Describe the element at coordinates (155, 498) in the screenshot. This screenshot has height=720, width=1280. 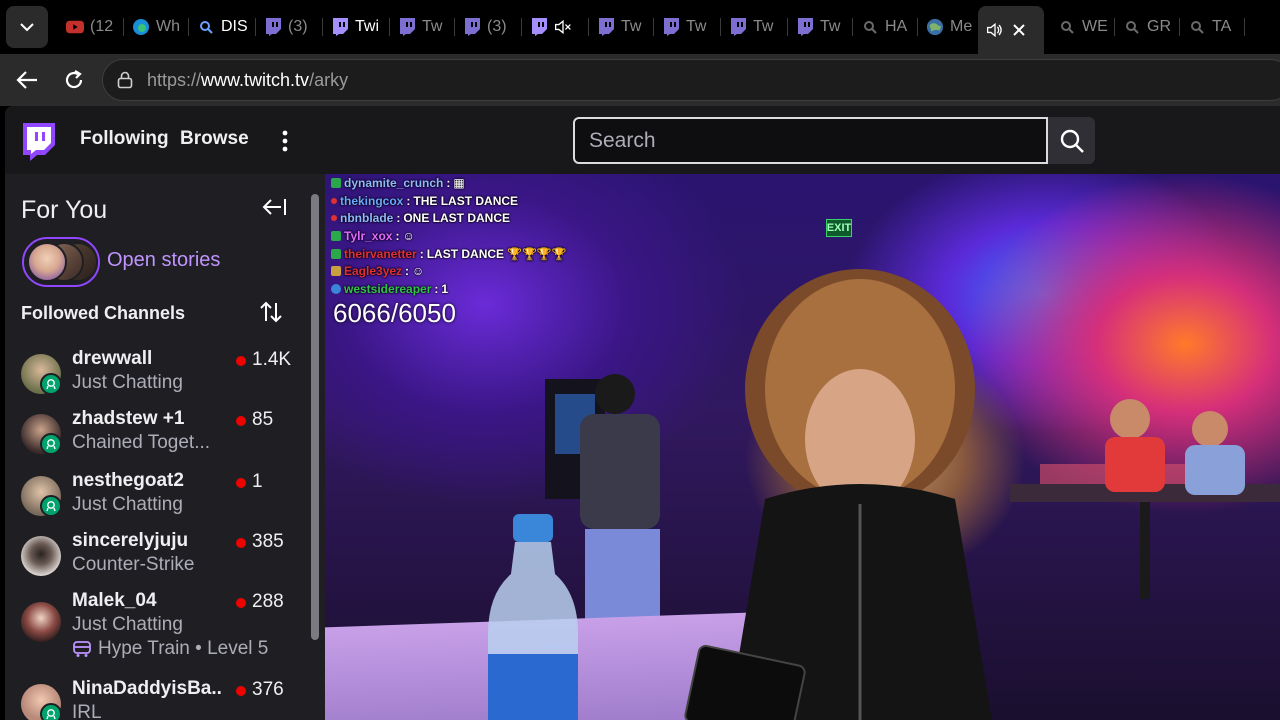
I see `channel-item-nesthegoat2: nesthegoat2 Just Chatting 1` at that location.